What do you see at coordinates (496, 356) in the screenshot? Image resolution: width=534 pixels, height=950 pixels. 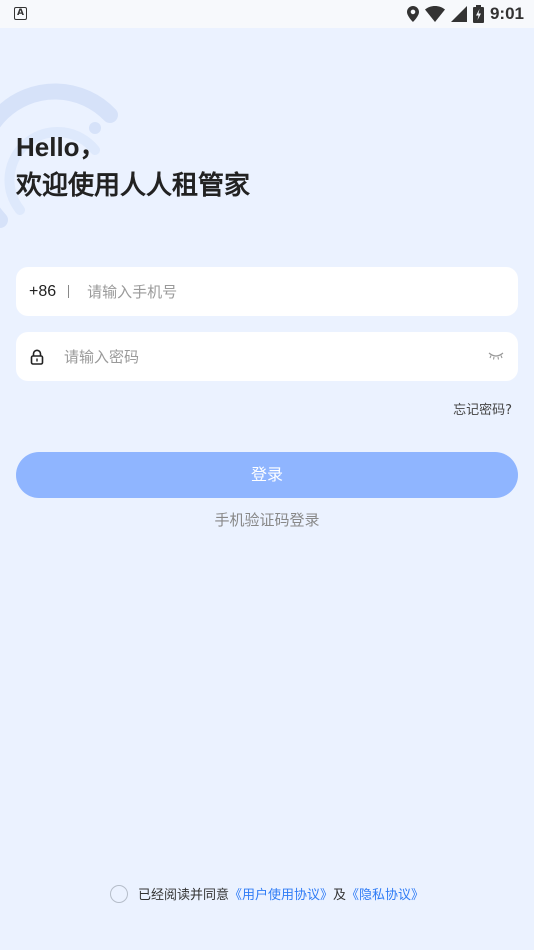 I see `eye-closed-icon` at bounding box center [496, 356].